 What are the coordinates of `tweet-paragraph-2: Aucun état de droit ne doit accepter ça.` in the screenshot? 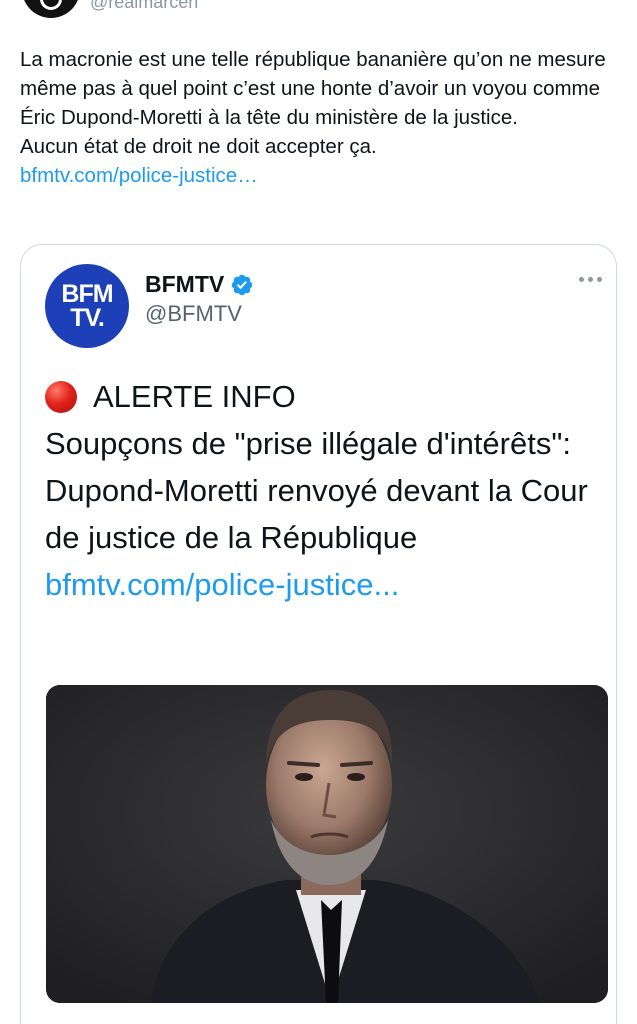 It's located at (198, 146).